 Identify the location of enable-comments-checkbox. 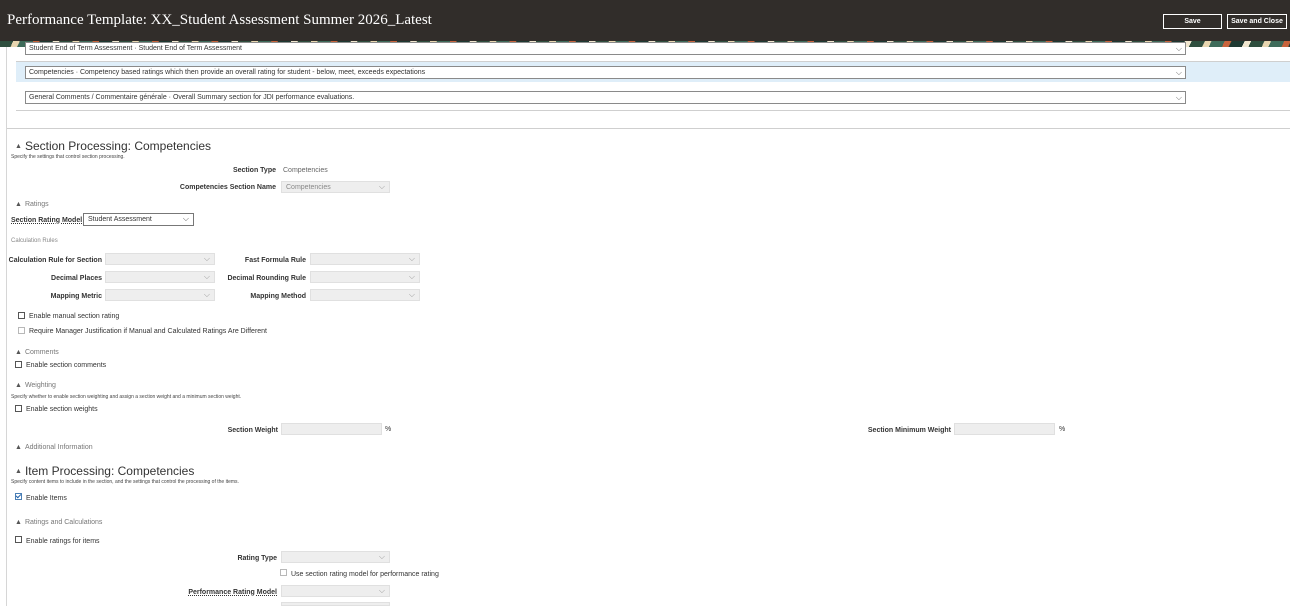
(18, 364).